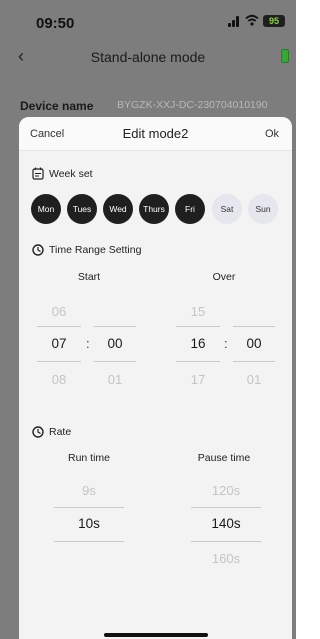  Describe the element at coordinates (198, 343) in the screenshot. I see `over-hour-value: 16` at that location.